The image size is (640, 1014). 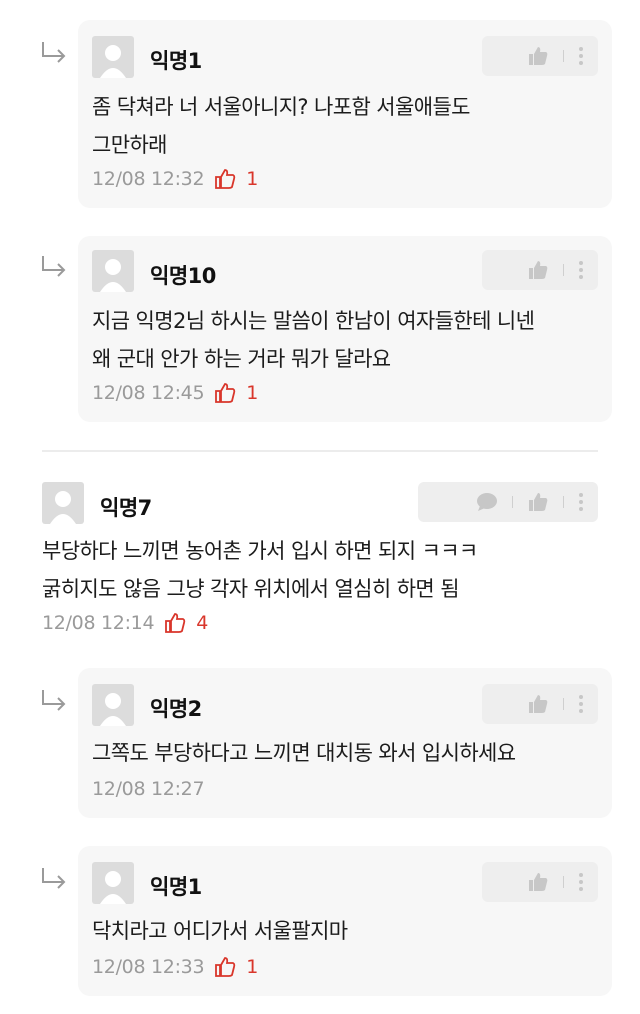 What do you see at coordinates (129, 145) in the screenshot?
I see `comment-line: 그만하래` at bounding box center [129, 145].